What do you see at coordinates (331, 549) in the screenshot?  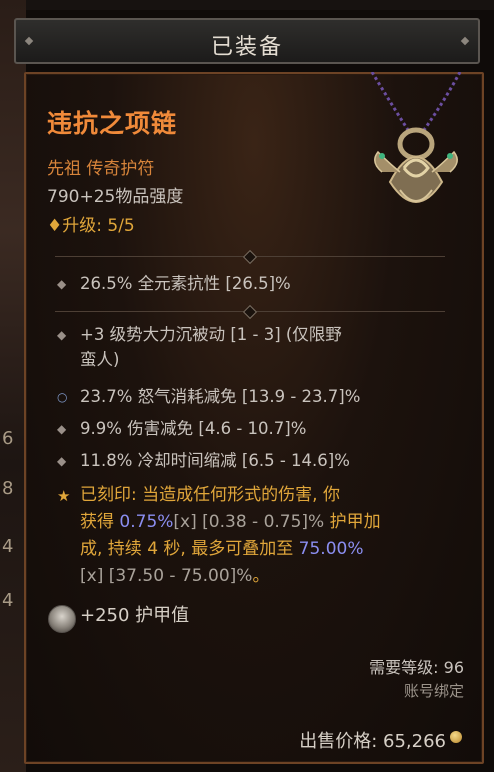 I see `aspect-value: 75.00%` at bounding box center [331, 549].